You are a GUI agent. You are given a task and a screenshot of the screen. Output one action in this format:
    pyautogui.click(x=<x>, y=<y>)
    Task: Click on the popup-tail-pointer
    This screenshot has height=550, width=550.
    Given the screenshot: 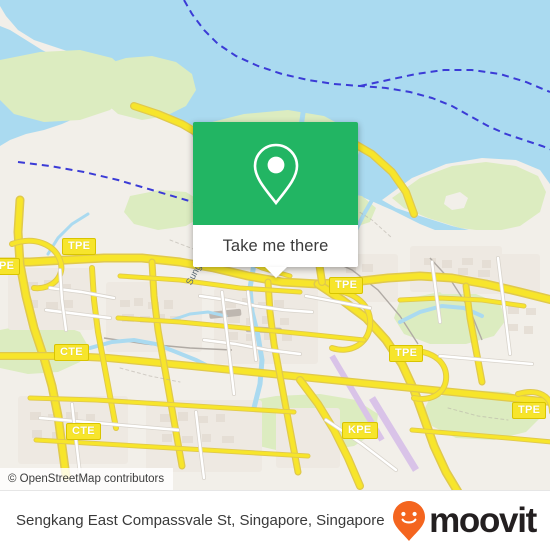 What is the action you would take?
    pyautogui.click(x=275, y=272)
    